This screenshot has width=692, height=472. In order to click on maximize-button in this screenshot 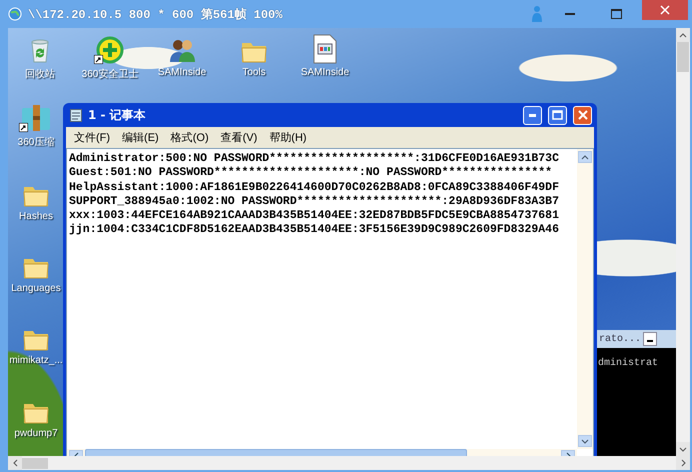, I will do `click(557, 115)`.